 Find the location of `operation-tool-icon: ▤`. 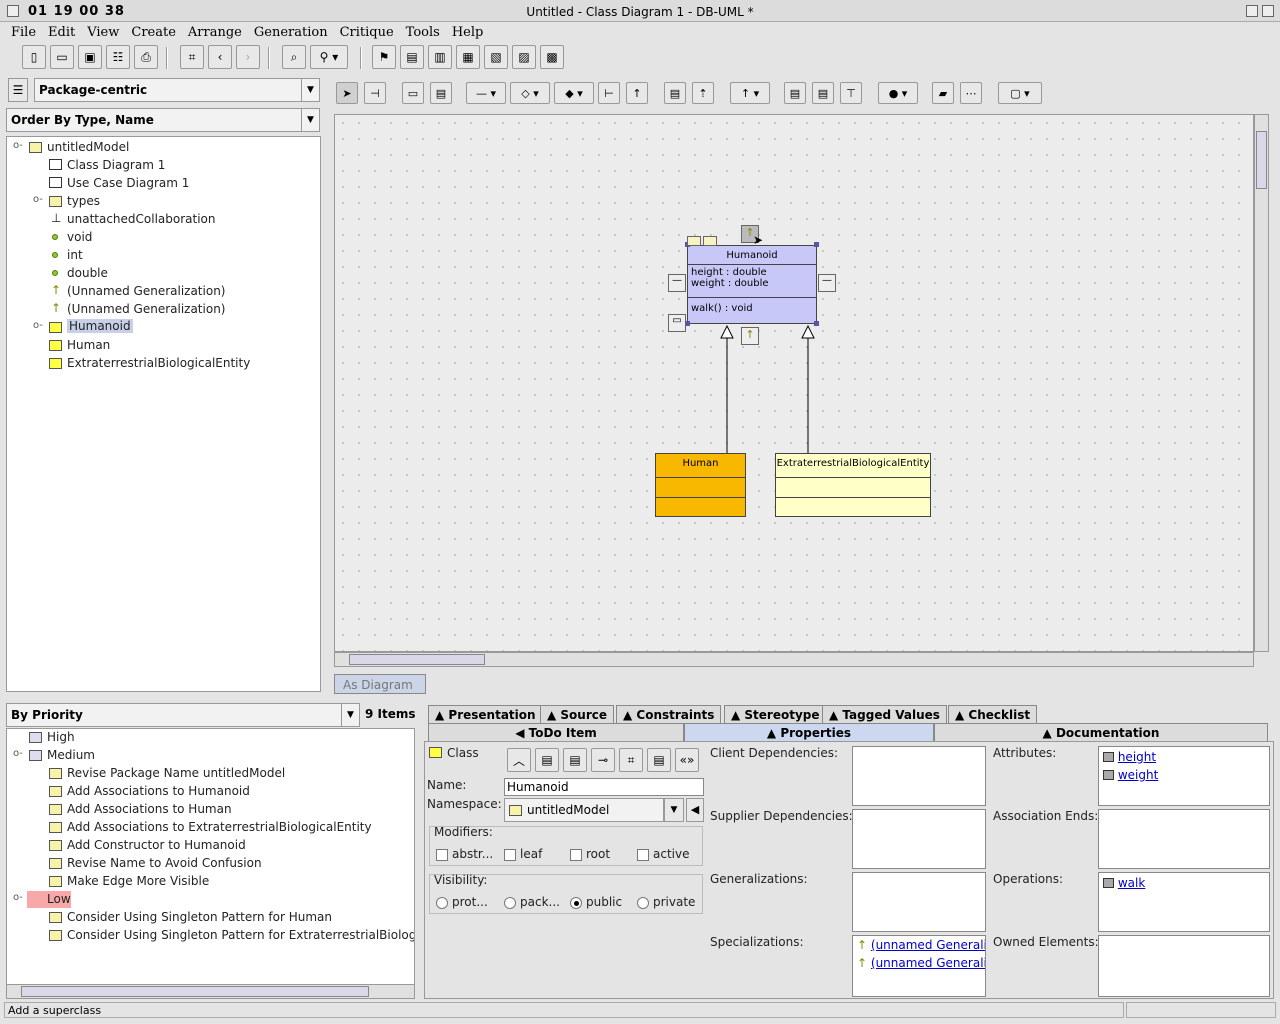

operation-tool-icon: ▤ is located at coordinates (823, 93).